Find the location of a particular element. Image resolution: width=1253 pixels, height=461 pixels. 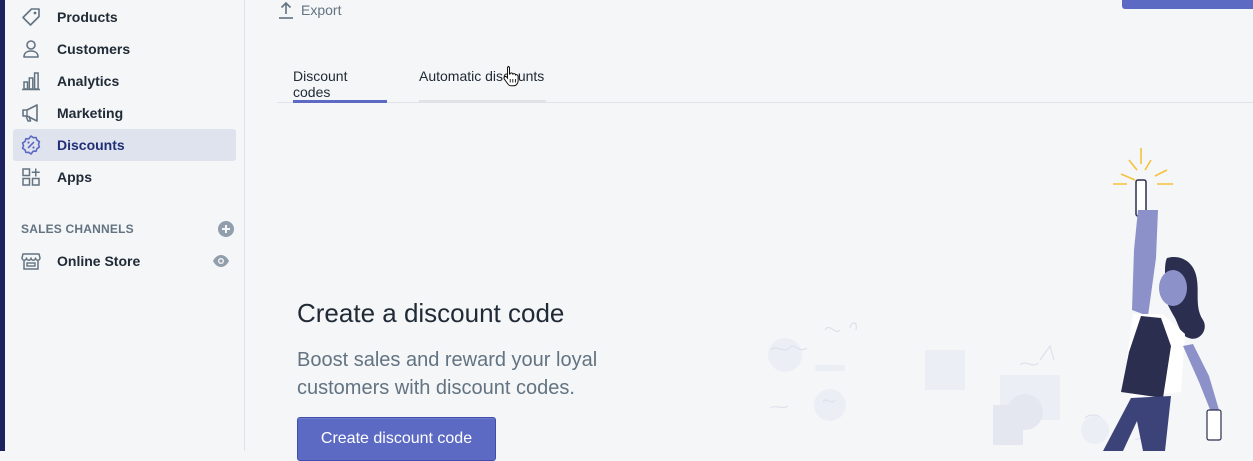

plus-circle-icon is located at coordinates (226, 229).